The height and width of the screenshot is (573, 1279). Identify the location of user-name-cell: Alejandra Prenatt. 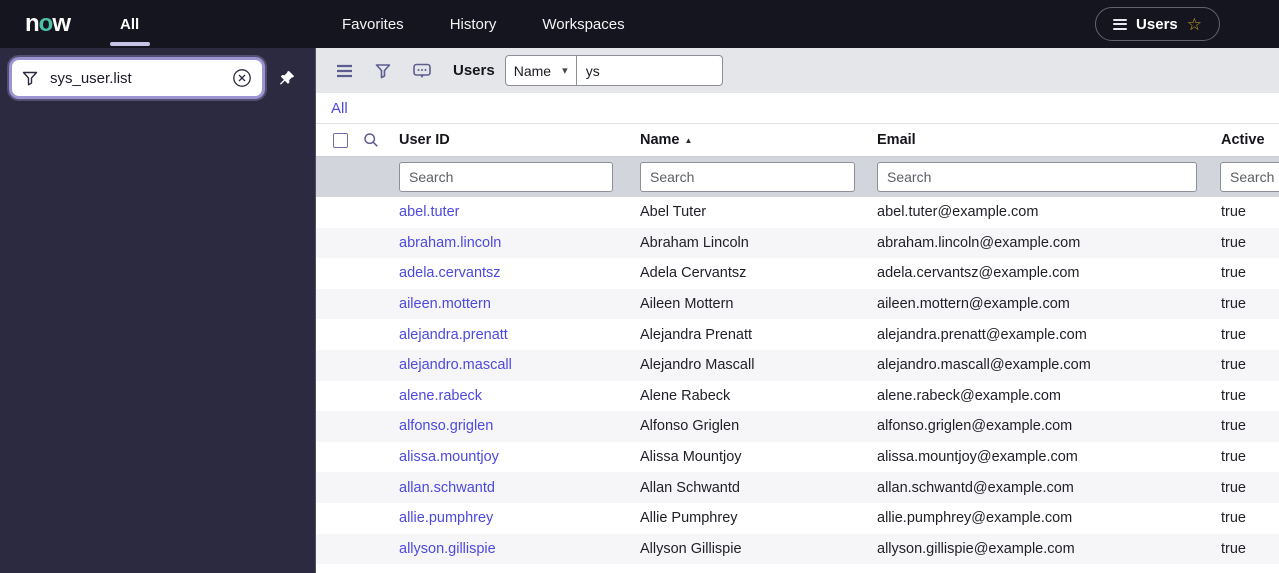
(696, 334).